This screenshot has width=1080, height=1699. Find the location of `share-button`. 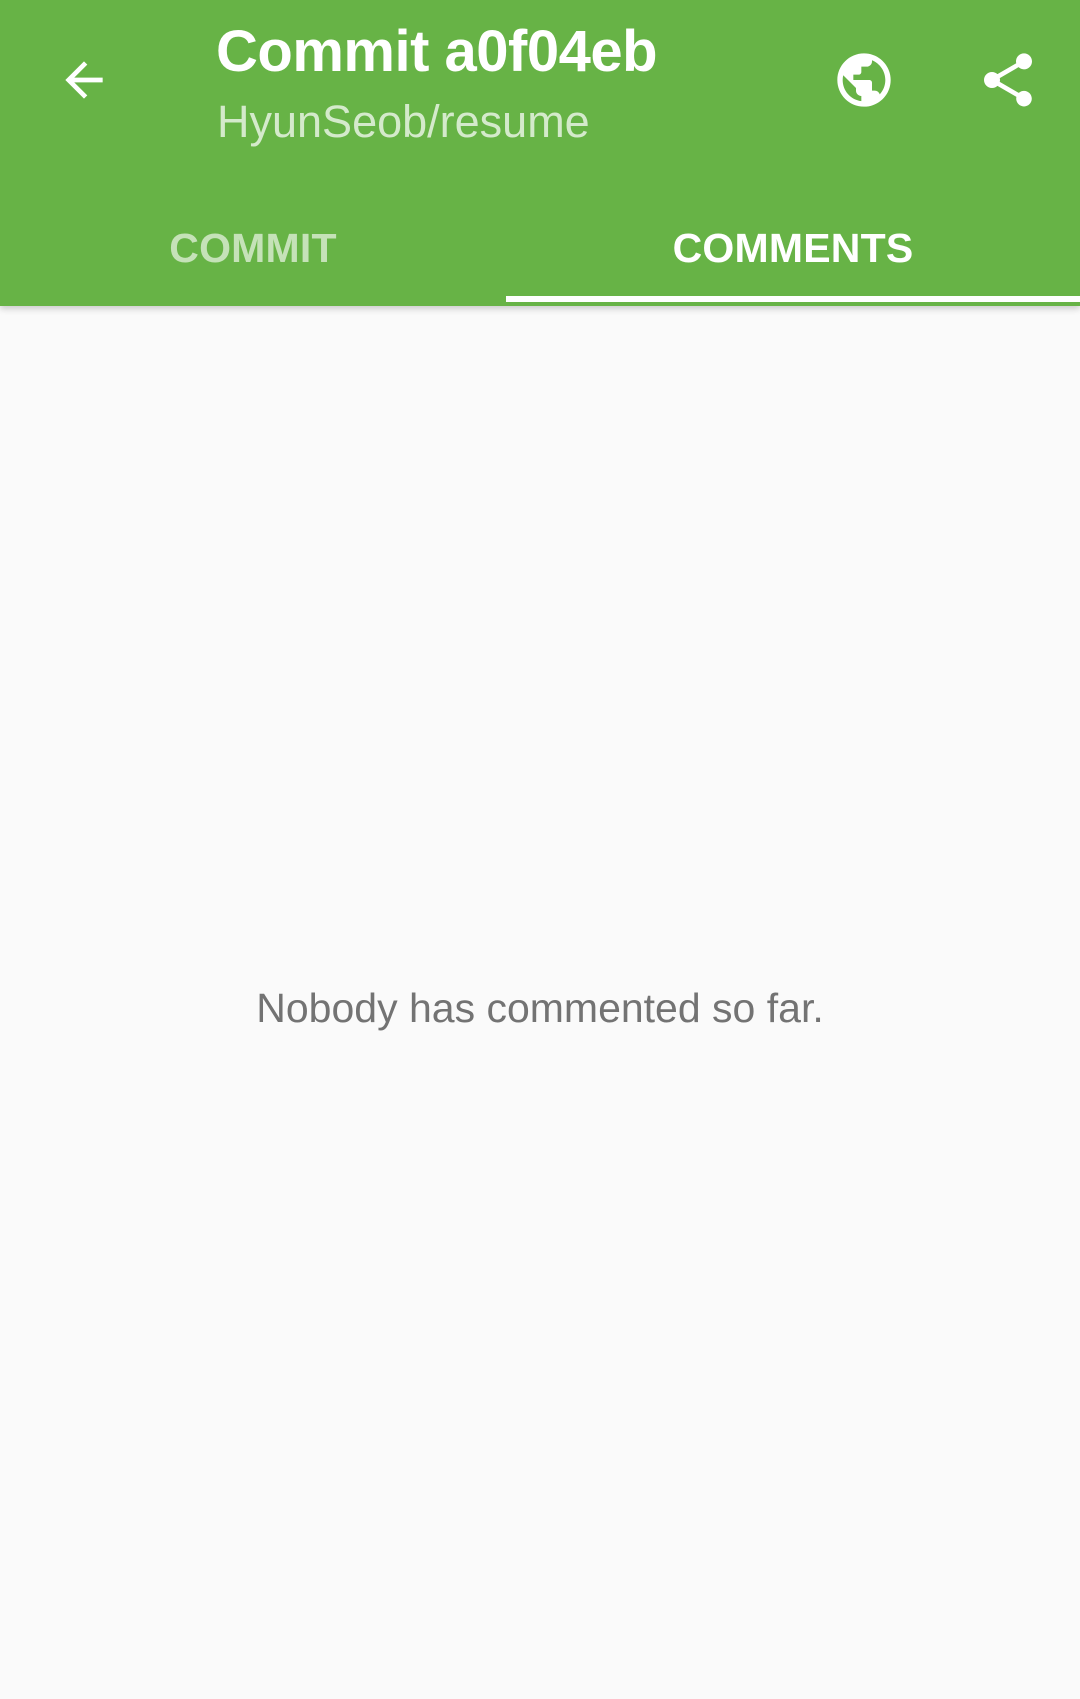

share-button is located at coordinates (1008, 82).